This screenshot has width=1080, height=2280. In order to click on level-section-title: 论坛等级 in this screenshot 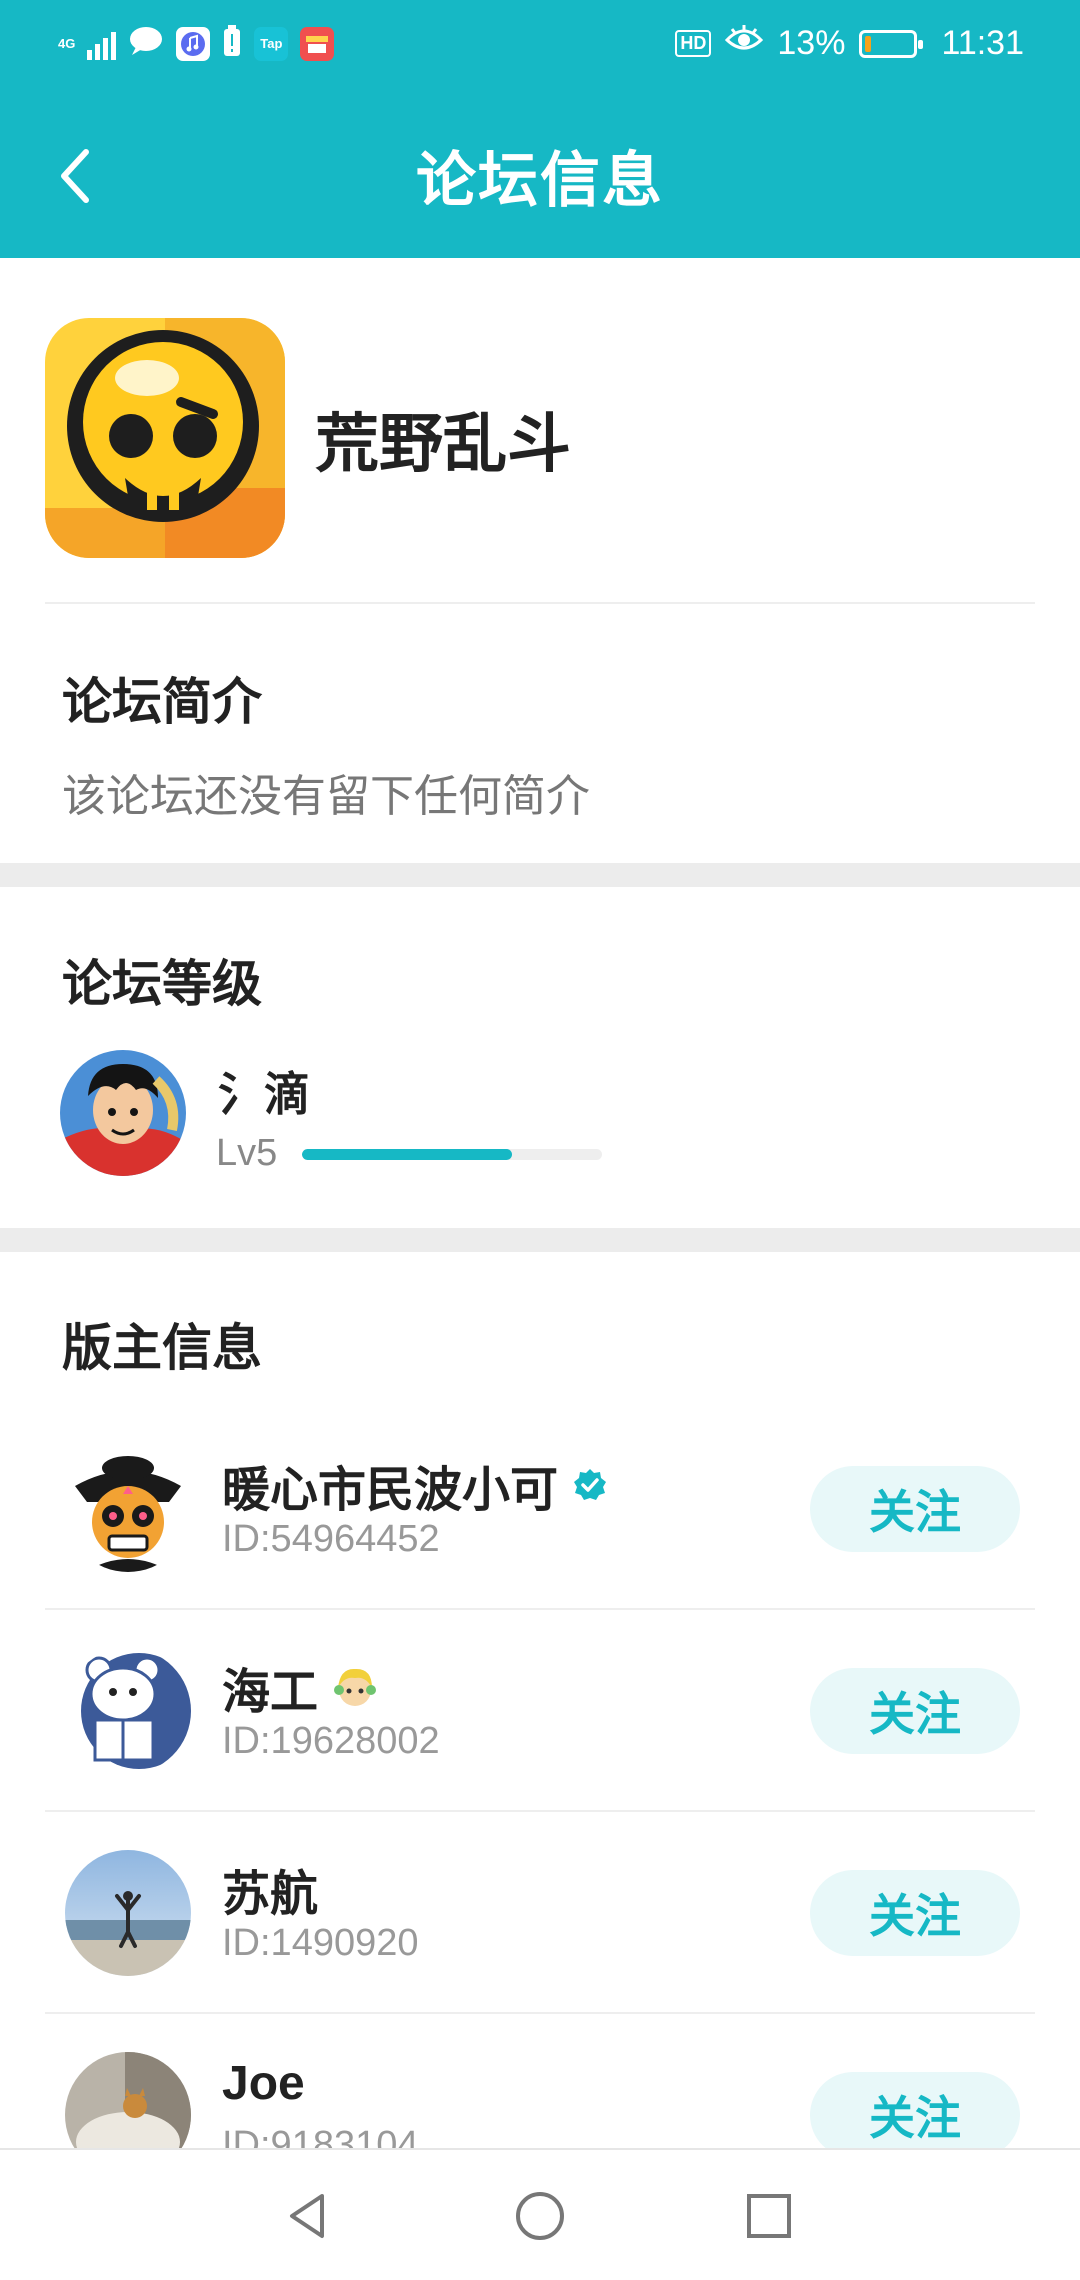, I will do `click(162, 984)`.